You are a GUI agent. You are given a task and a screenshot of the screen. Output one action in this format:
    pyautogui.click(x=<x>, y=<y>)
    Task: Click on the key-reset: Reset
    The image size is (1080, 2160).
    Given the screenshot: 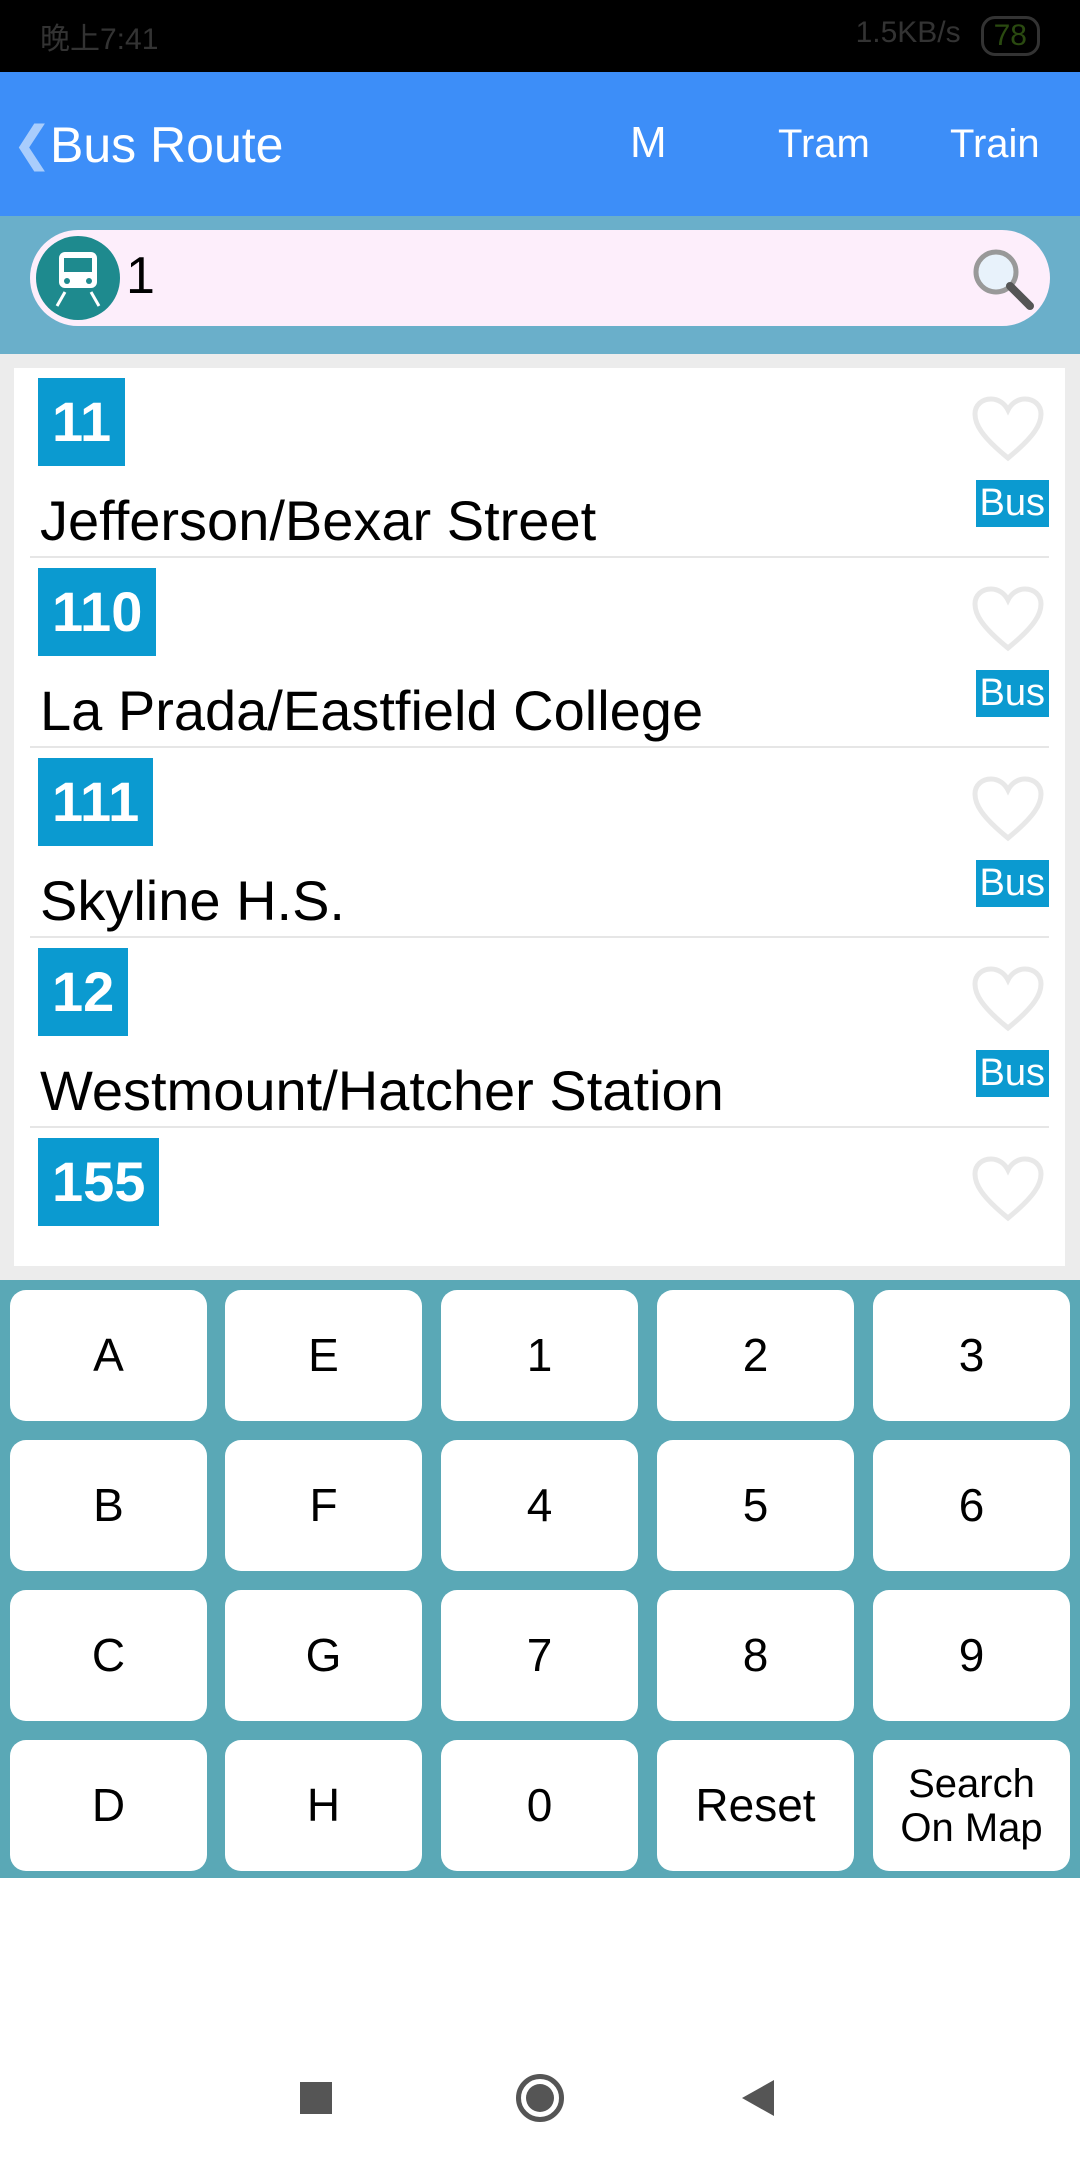 What is the action you would take?
    pyautogui.click(x=755, y=1805)
    